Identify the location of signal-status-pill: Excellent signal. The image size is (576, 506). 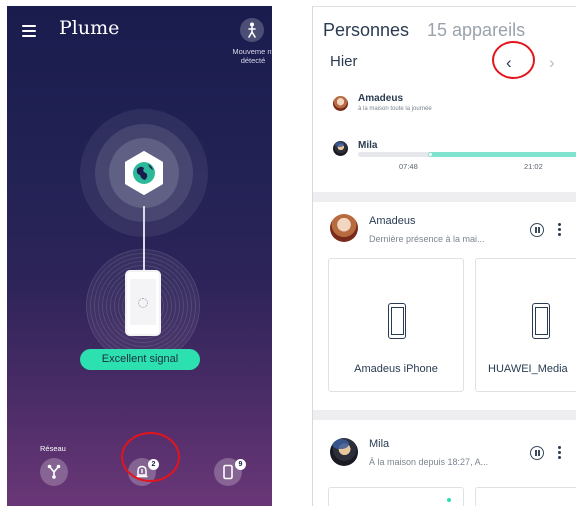
(140, 359).